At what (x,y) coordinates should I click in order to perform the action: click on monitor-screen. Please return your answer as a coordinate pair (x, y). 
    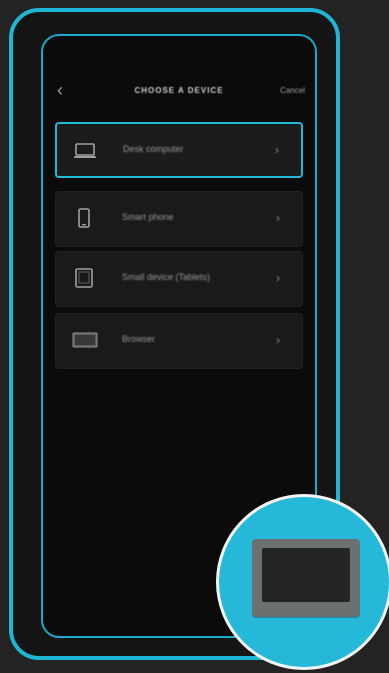
    Looking at the image, I should click on (306, 575).